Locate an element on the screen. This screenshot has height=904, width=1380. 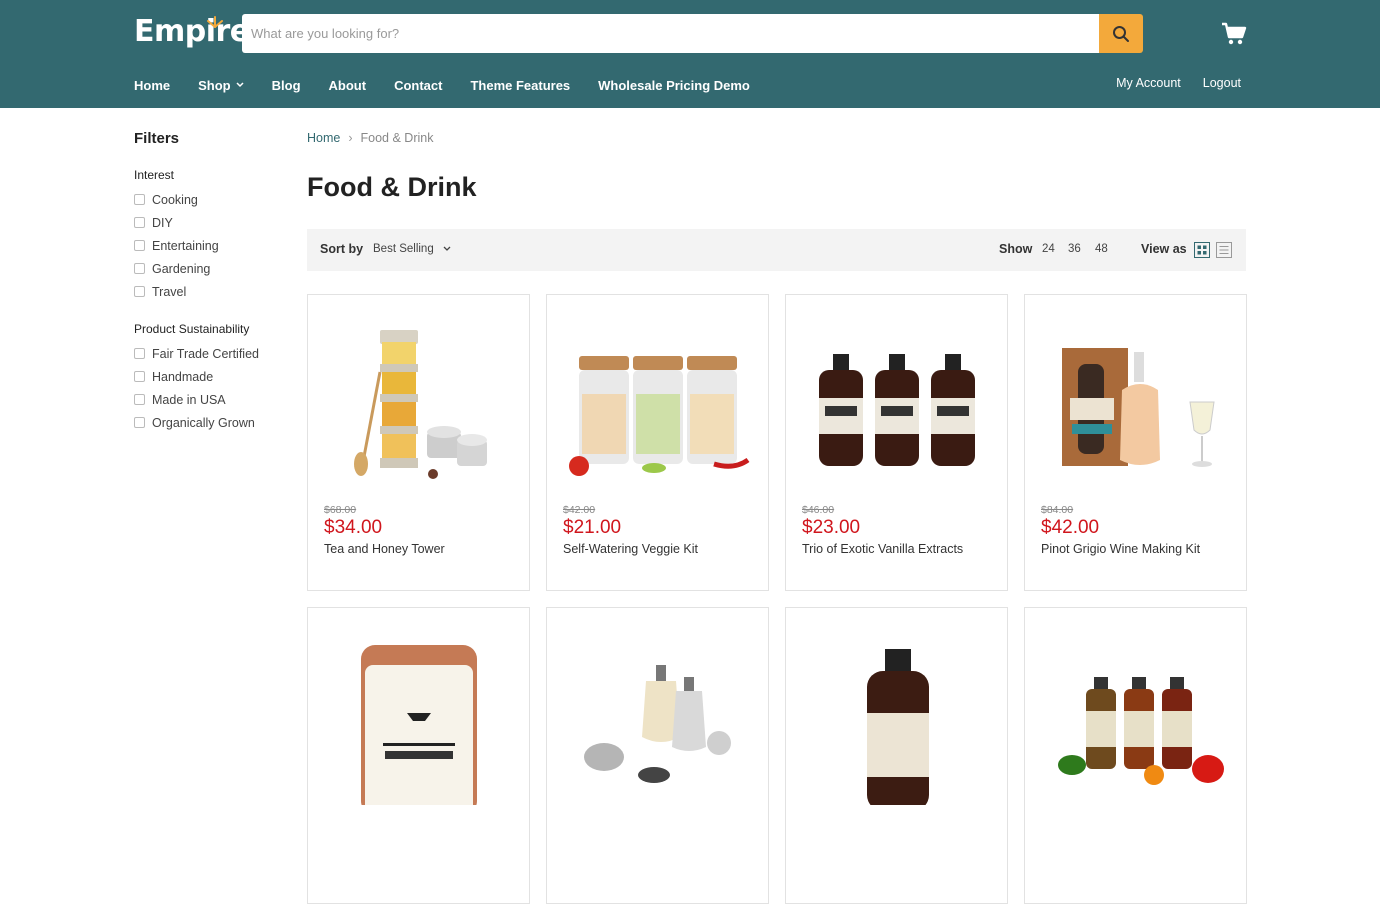
cocktail-kit-tin-image is located at coordinates (419, 725).